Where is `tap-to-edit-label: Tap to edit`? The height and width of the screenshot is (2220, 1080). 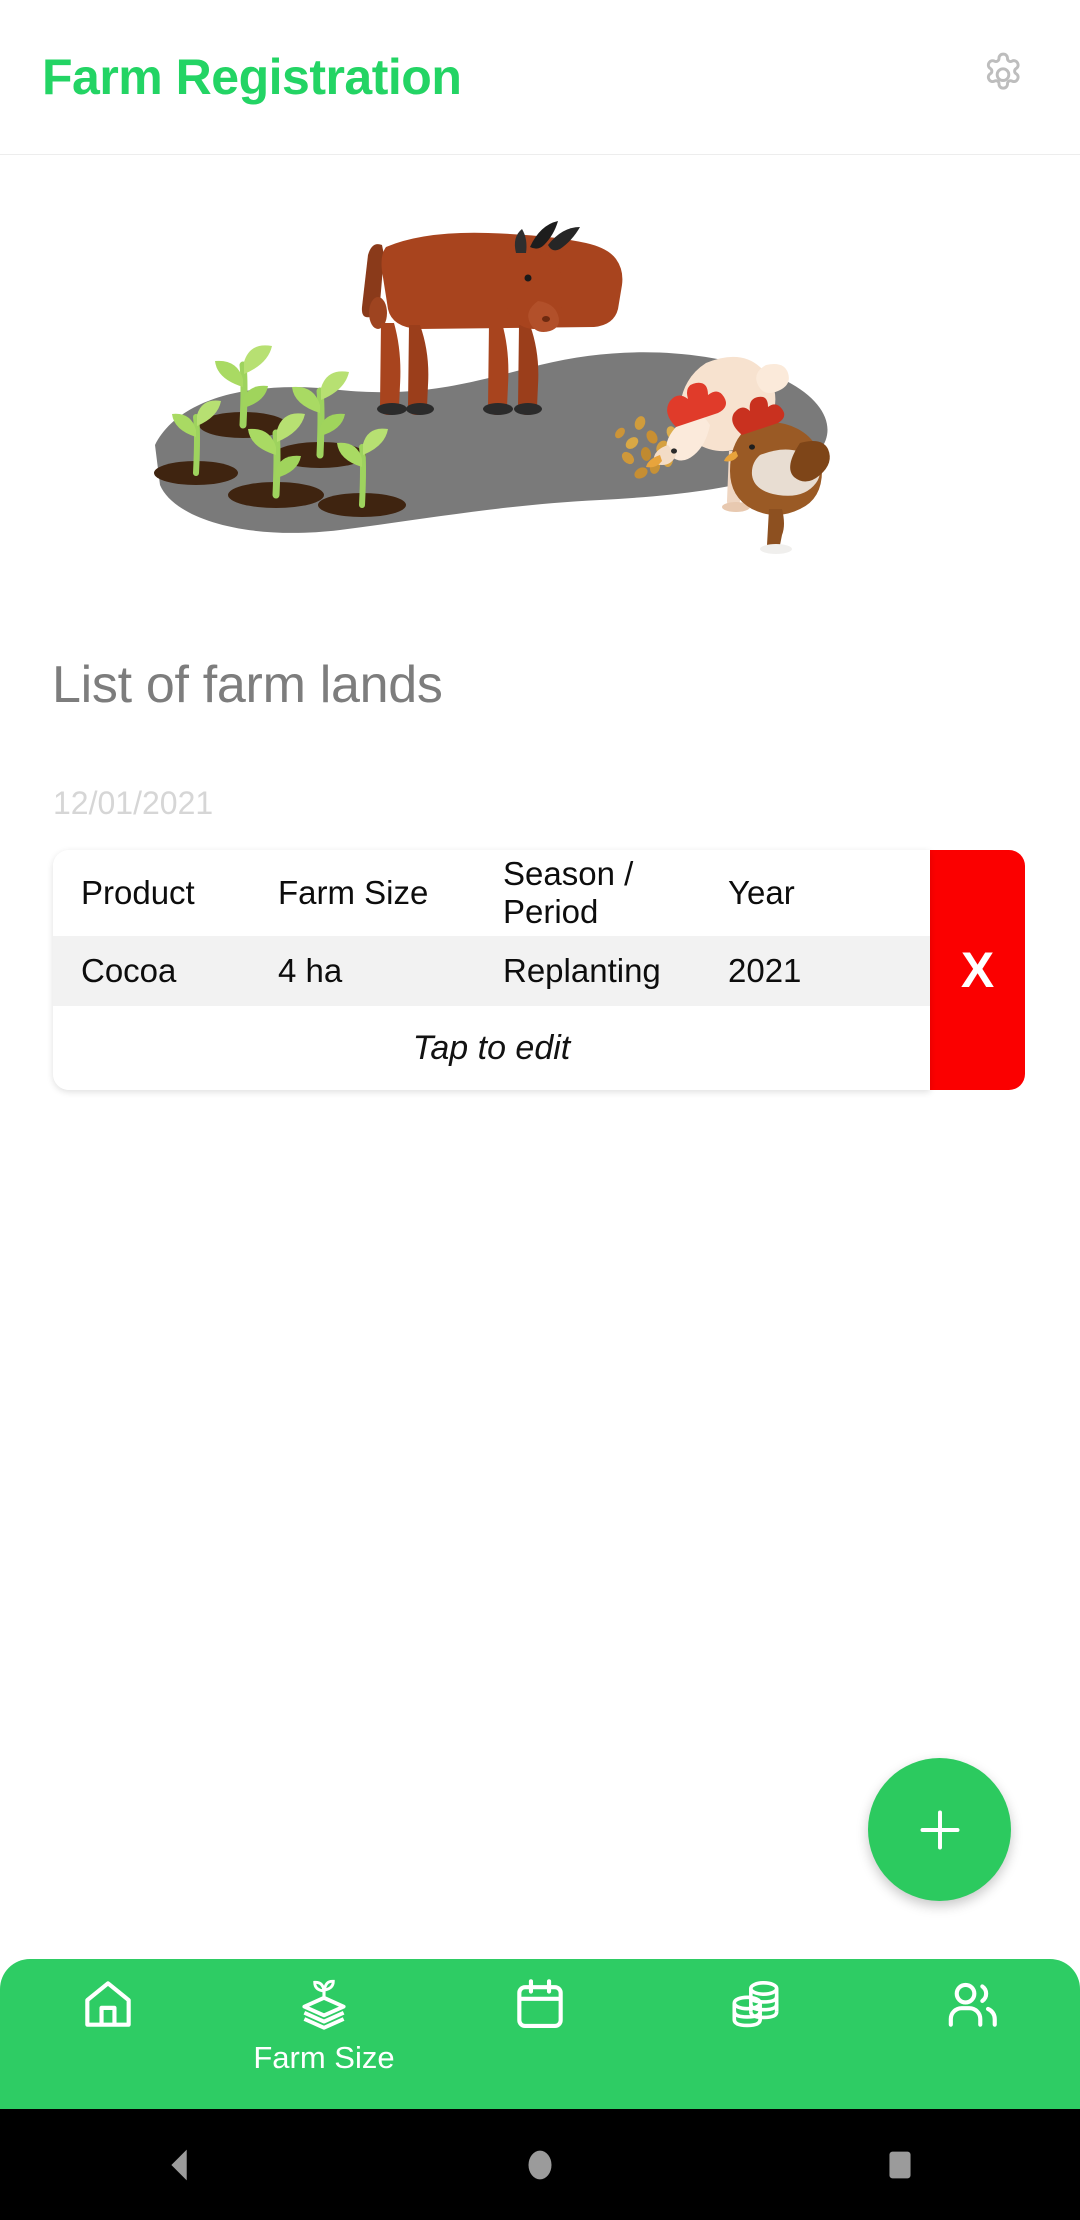 tap-to-edit-label: Tap to edit is located at coordinates (491, 1047).